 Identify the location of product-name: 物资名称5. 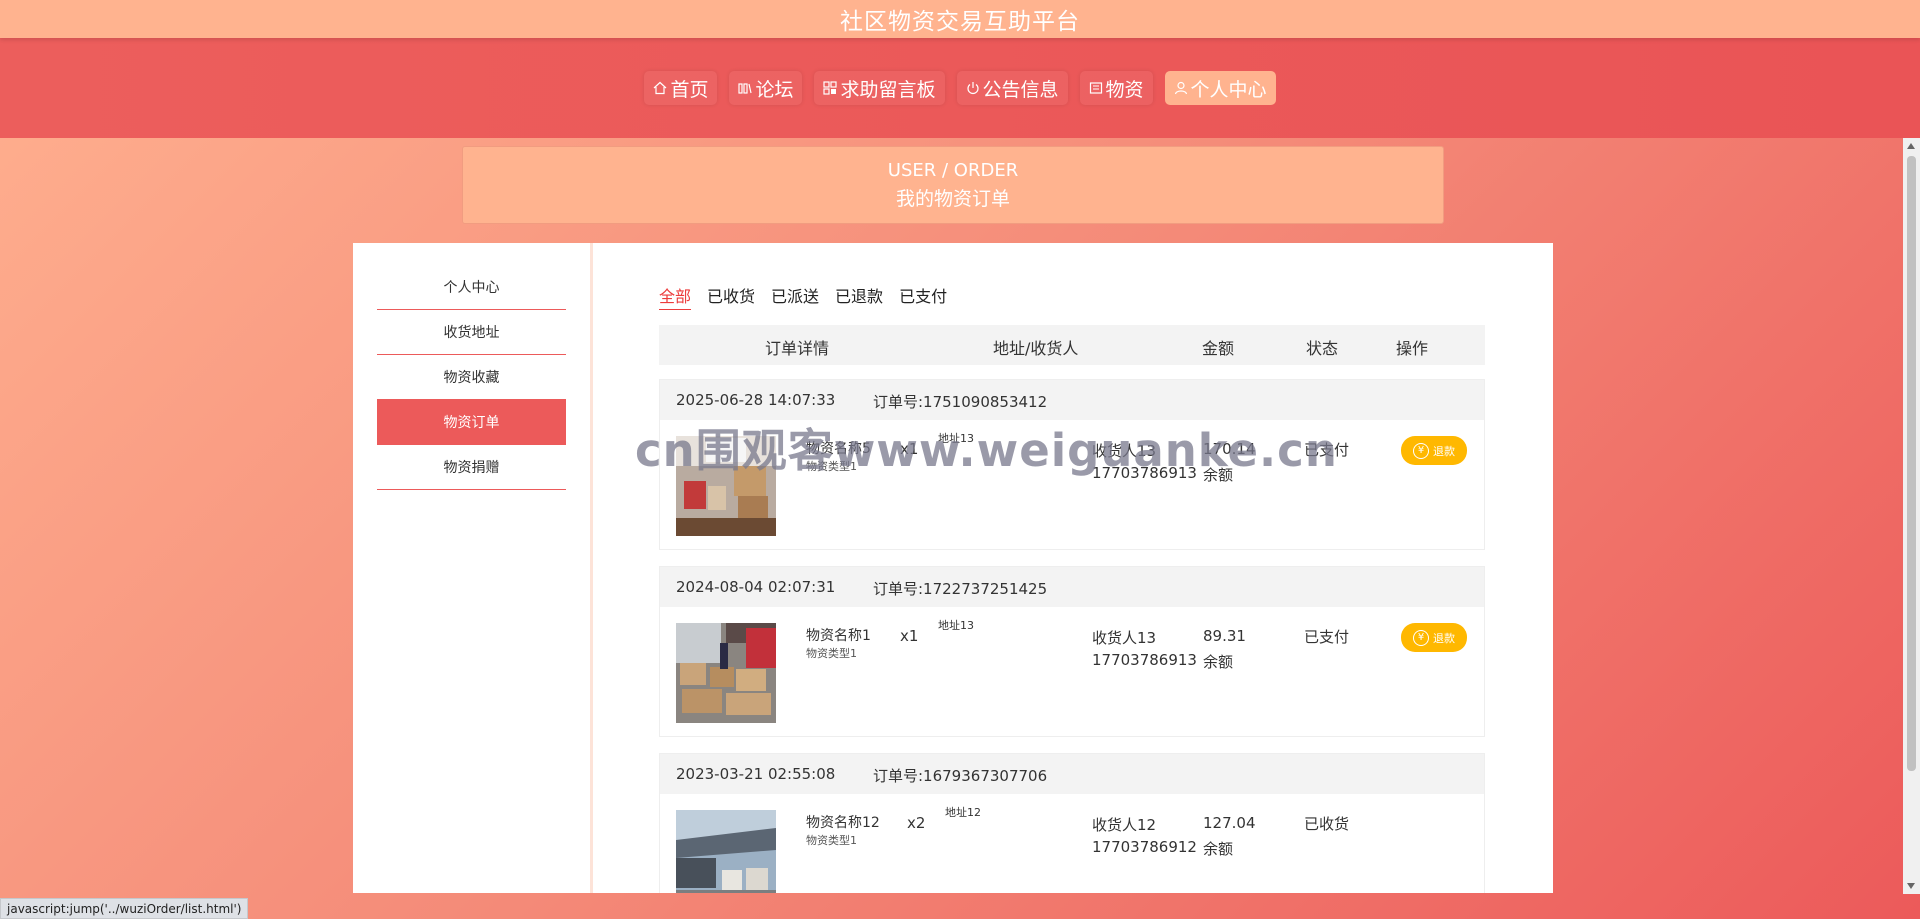
(838, 448).